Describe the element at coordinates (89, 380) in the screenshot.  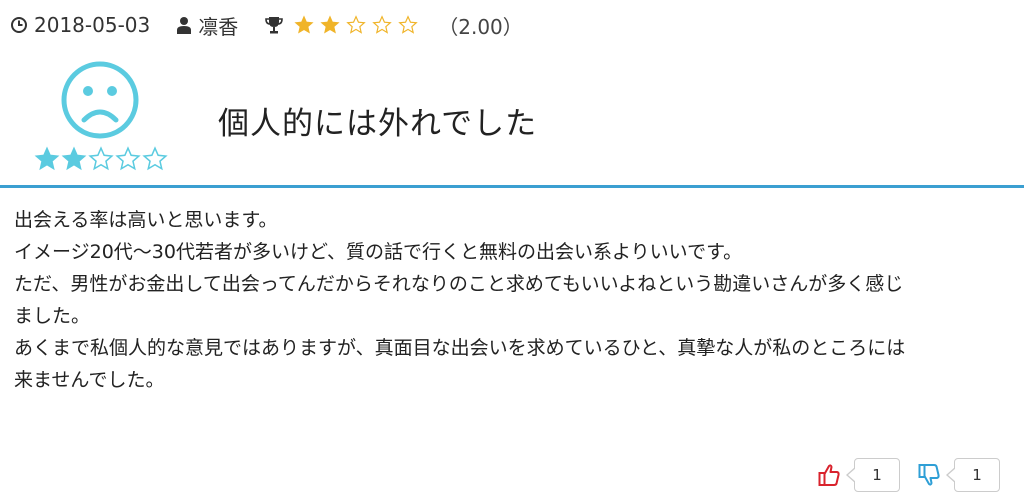
I see `review-body-line: 来ませんでした。` at that location.